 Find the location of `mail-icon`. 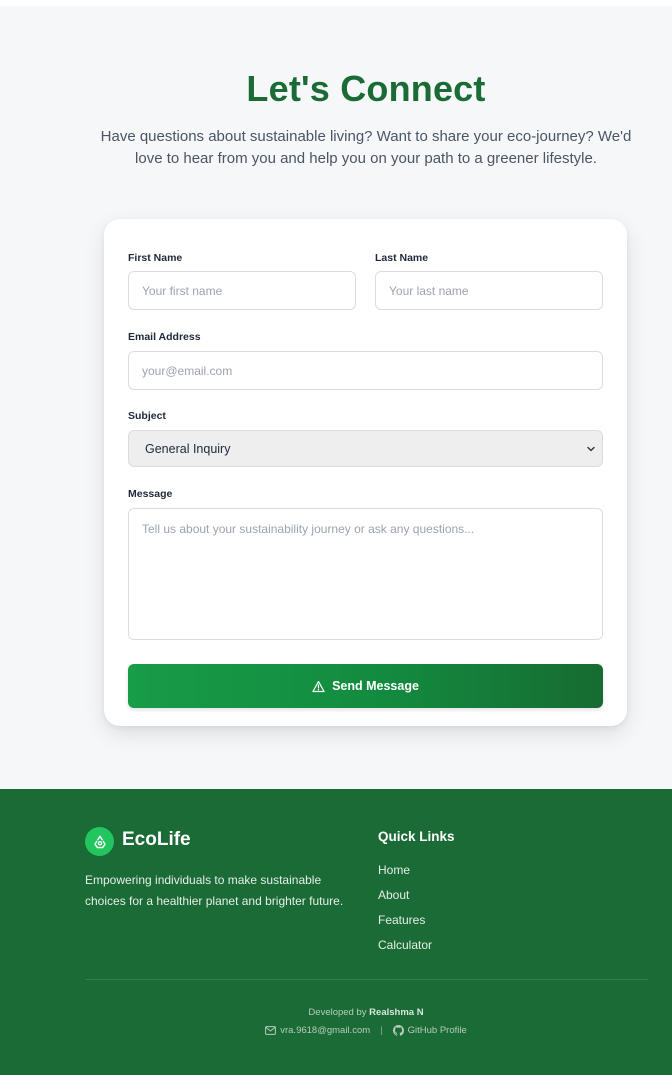

mail-icon is located at coordinates (271, 1030).